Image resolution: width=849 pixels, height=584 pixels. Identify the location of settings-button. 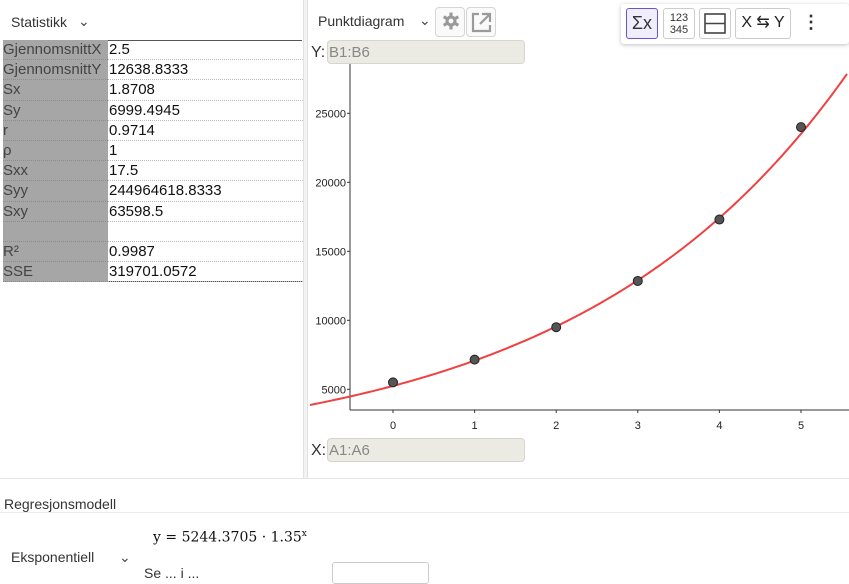
(450, 22).